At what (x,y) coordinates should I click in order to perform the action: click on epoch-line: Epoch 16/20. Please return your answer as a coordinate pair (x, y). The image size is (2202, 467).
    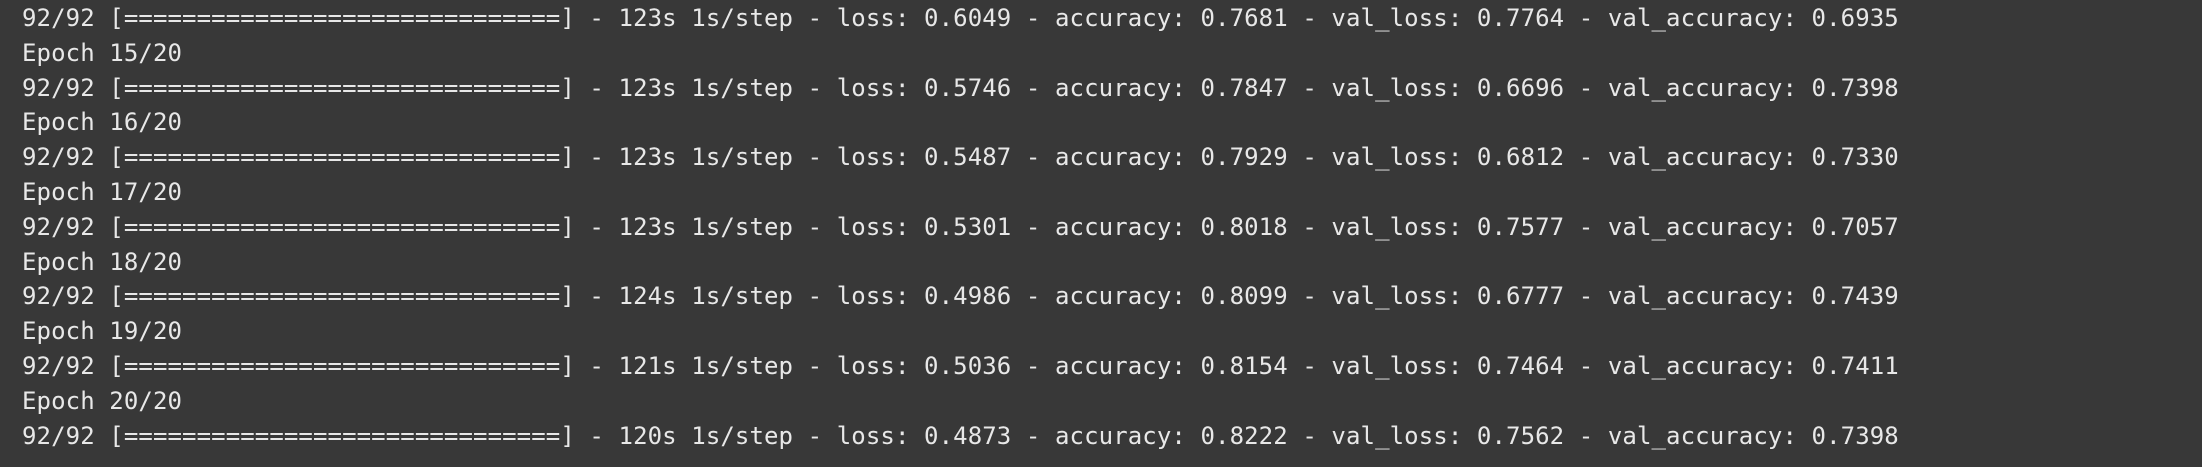
    Looking at the image, I should click on (102, 122).